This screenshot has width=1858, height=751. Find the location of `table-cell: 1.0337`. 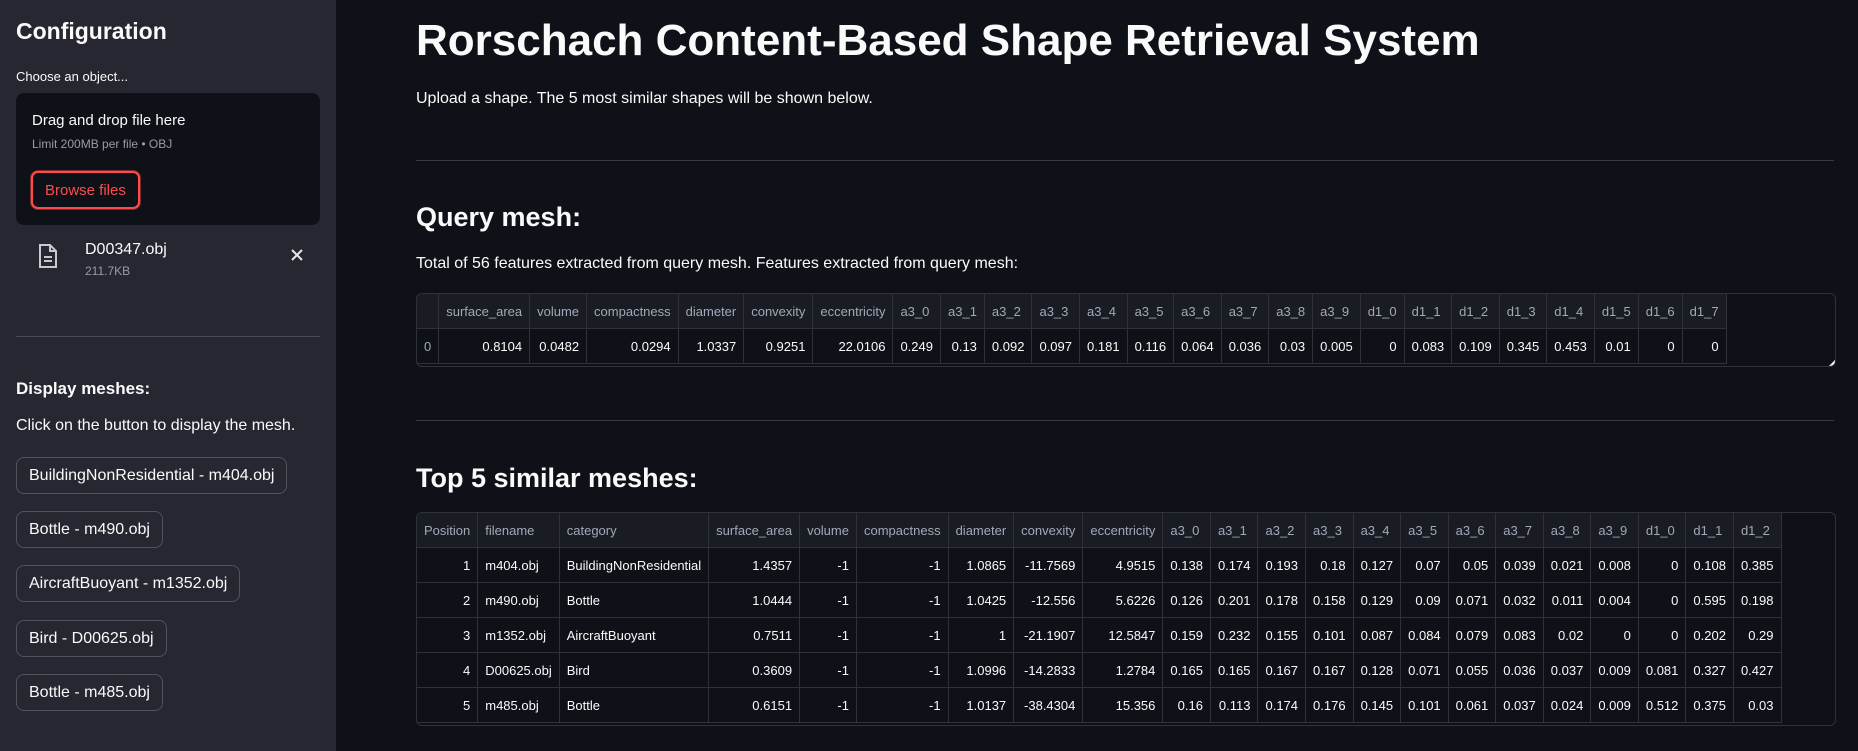

table-cell: 1.0337 is located at coordinates (711, 346).